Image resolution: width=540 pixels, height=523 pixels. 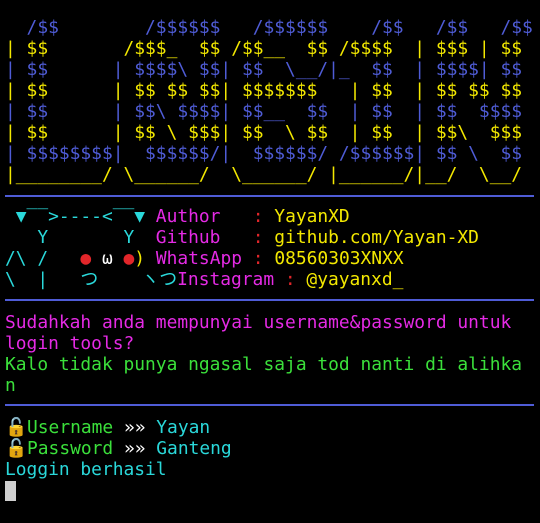 What do you see at coordinates (134, 427) in the screenshot?
I see `username-arrow: »»` at bounding box center [134, 427].